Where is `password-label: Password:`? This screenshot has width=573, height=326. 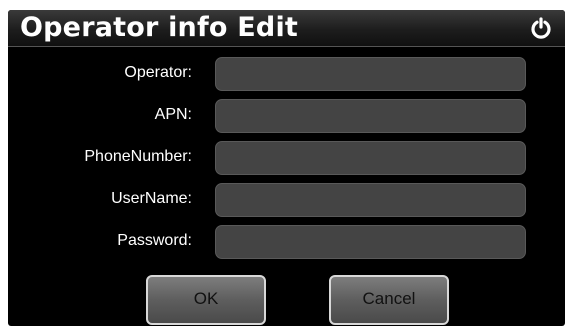 password-label: Password: is located at coordinates (154, 240).